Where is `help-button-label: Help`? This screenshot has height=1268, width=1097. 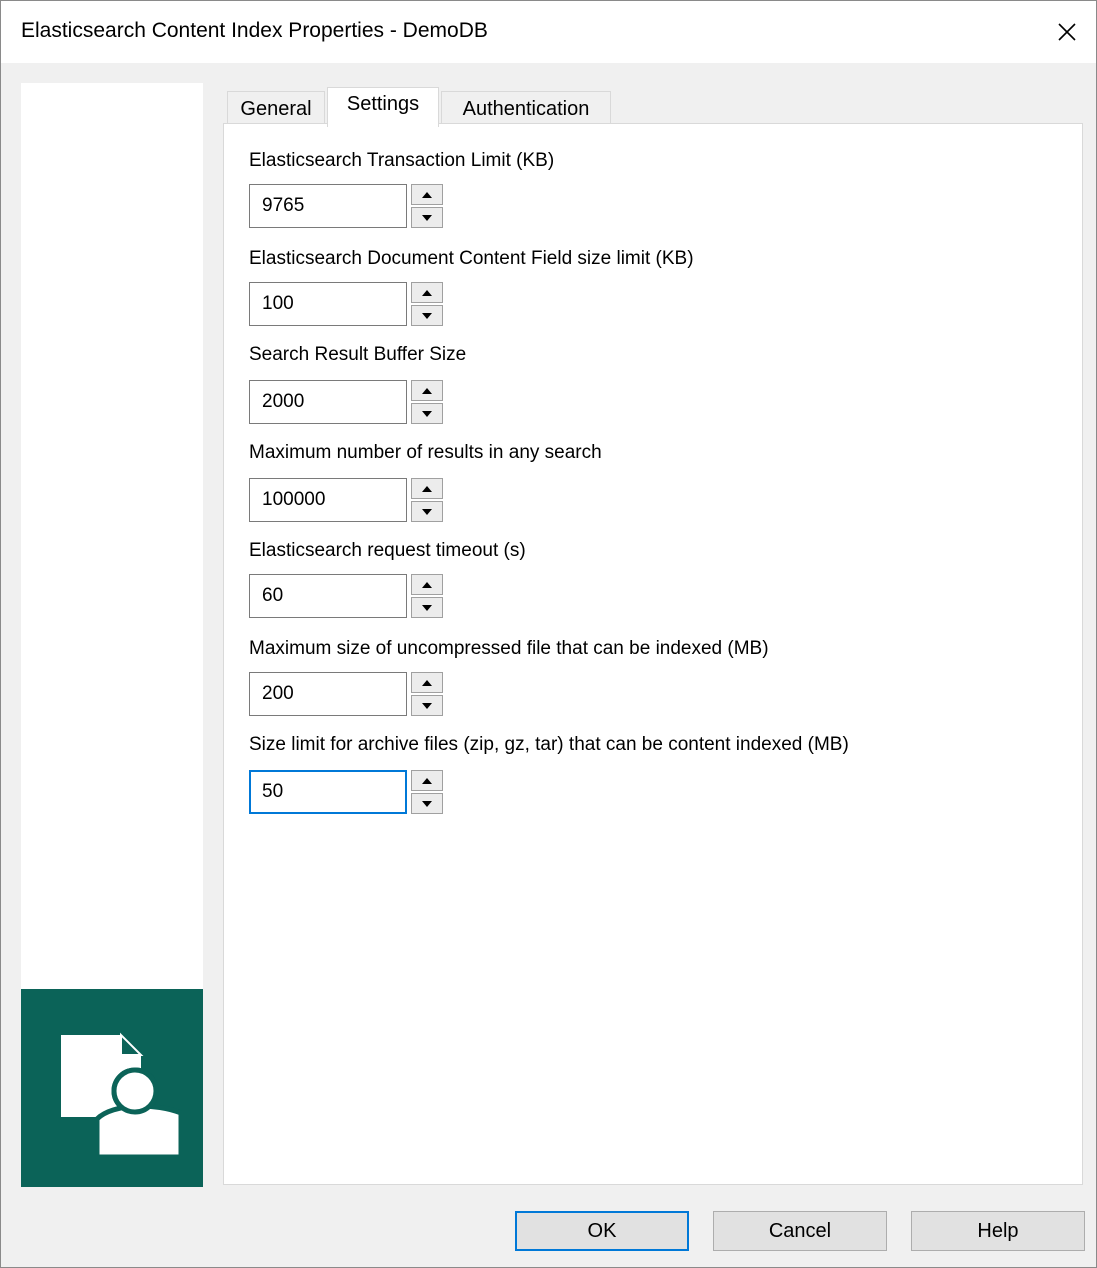
help-button-label: Help is located at coordinates (998, 1231).